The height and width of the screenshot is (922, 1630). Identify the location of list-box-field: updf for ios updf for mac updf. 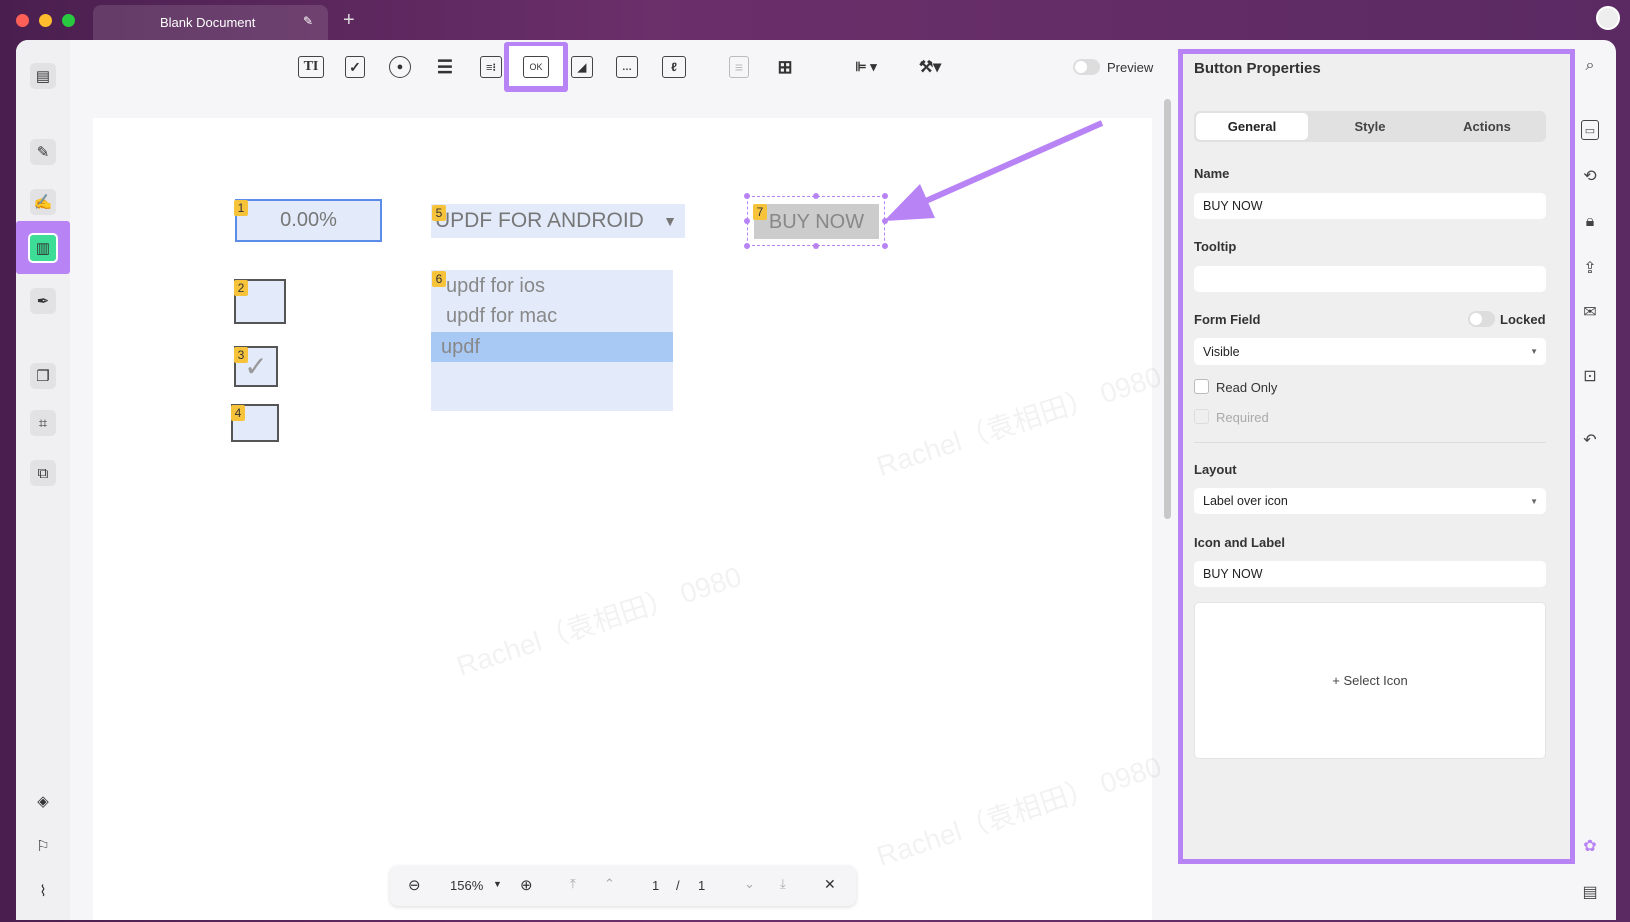
(552, 340).